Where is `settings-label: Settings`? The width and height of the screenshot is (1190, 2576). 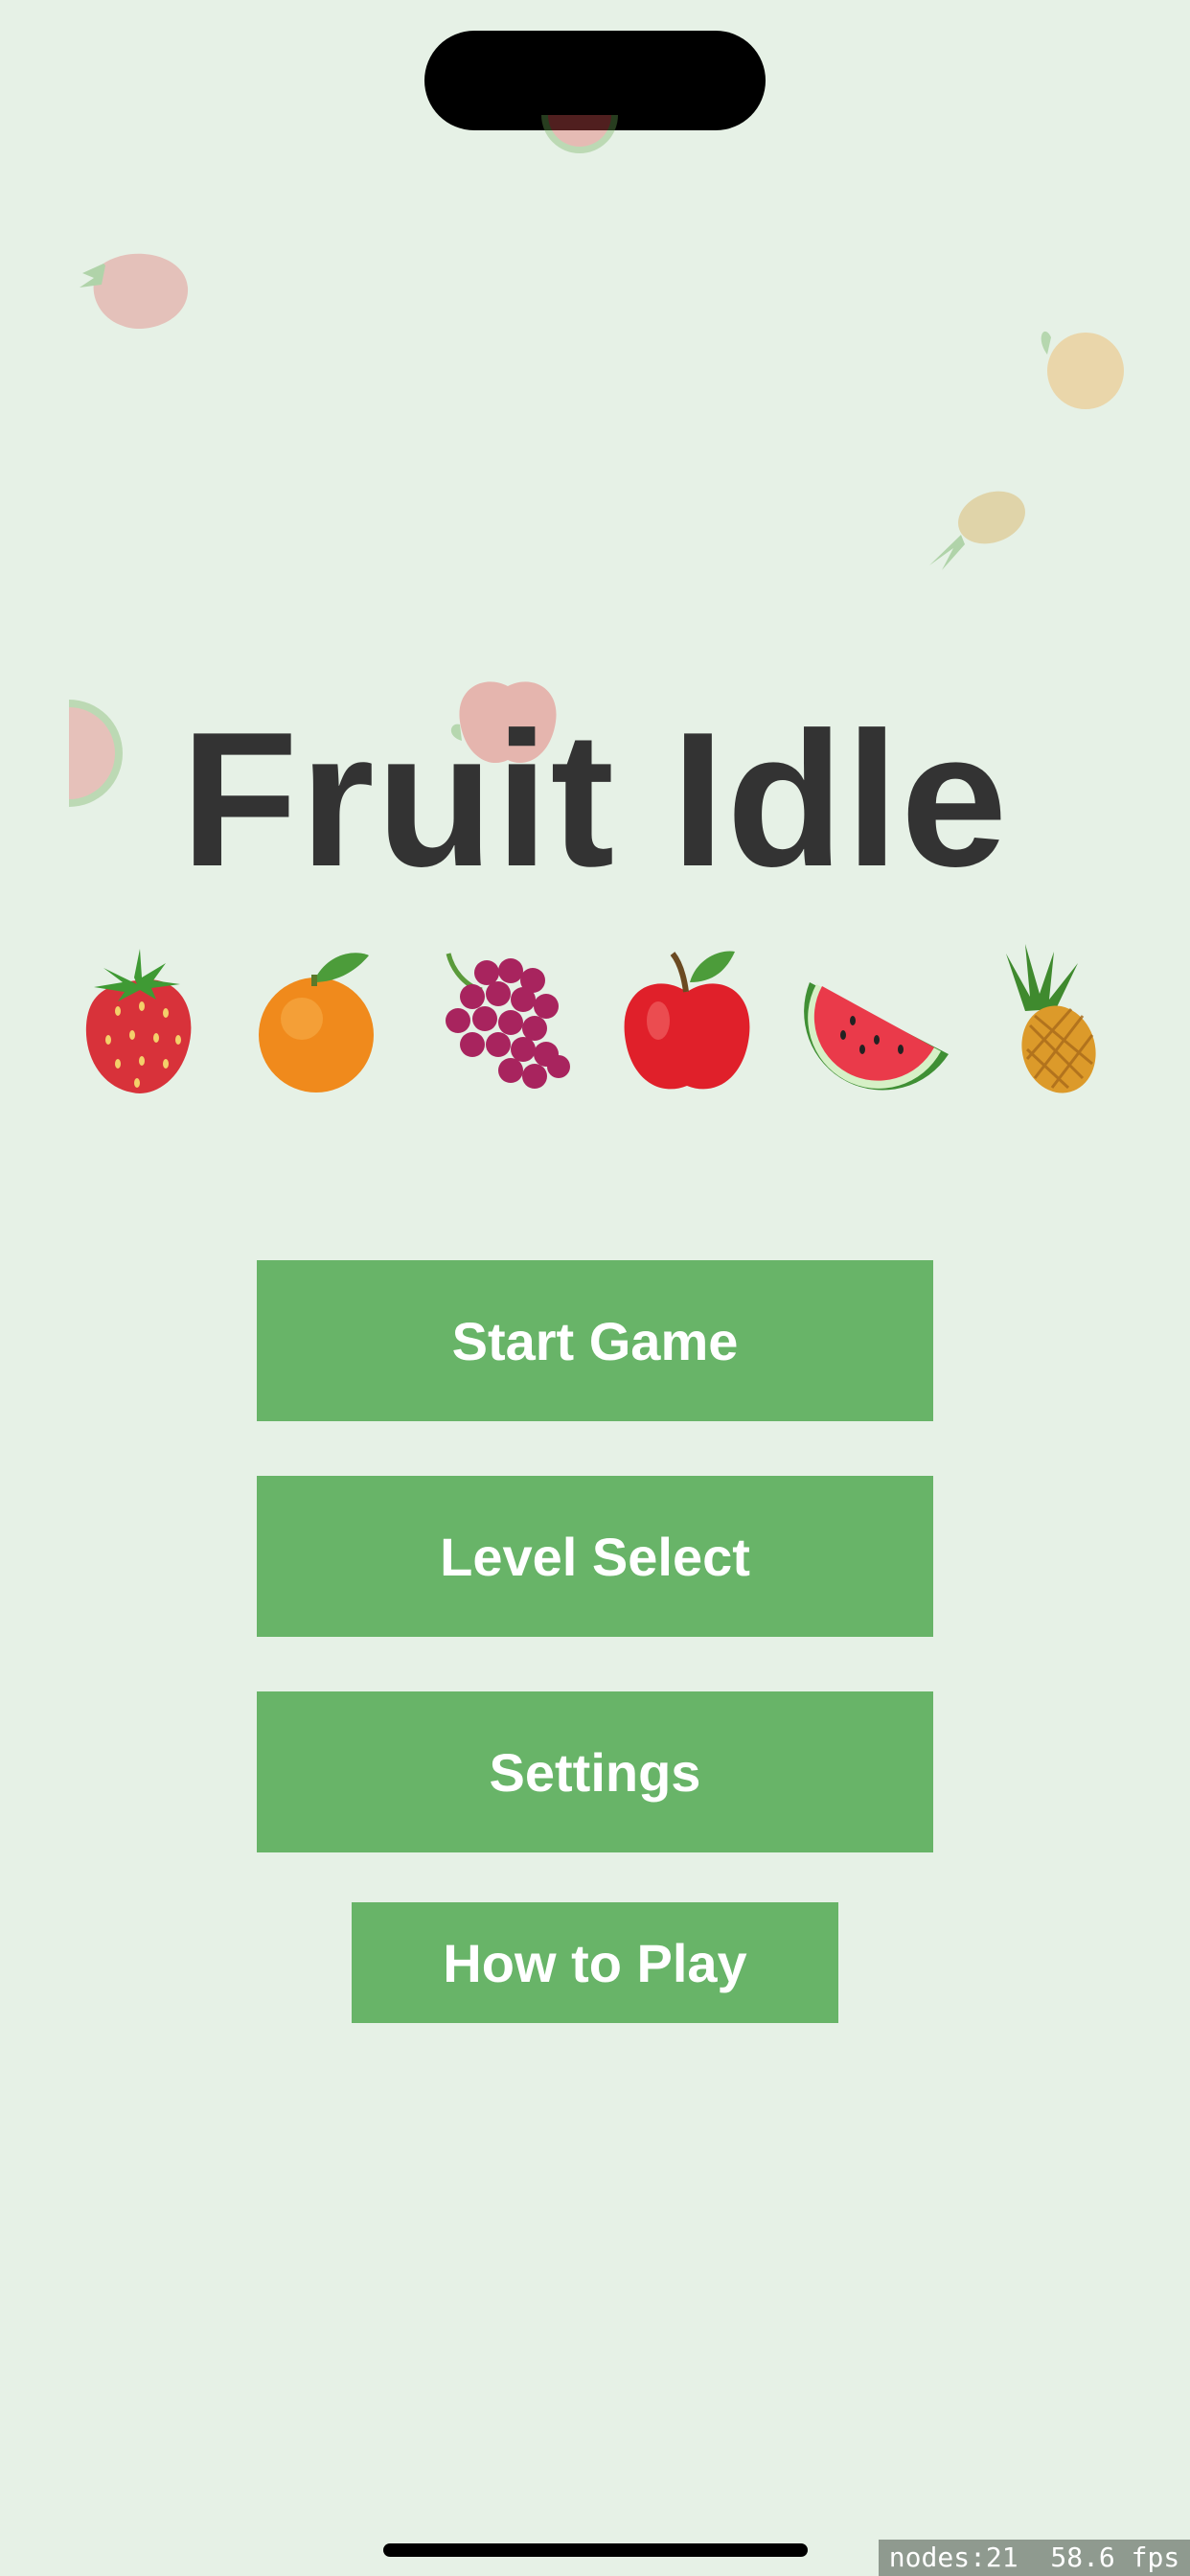
settings-label: Settings is located at coordinates (595, 1772).